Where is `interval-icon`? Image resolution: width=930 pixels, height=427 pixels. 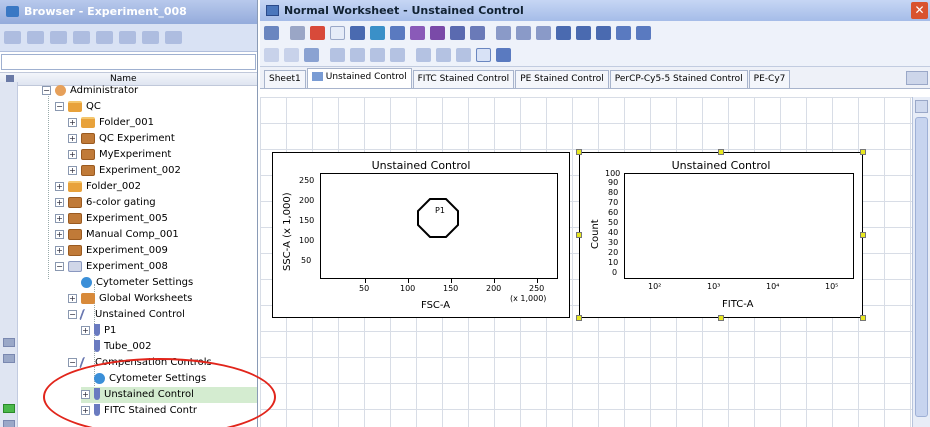
interval-icon is located at coordinates (543, 32).